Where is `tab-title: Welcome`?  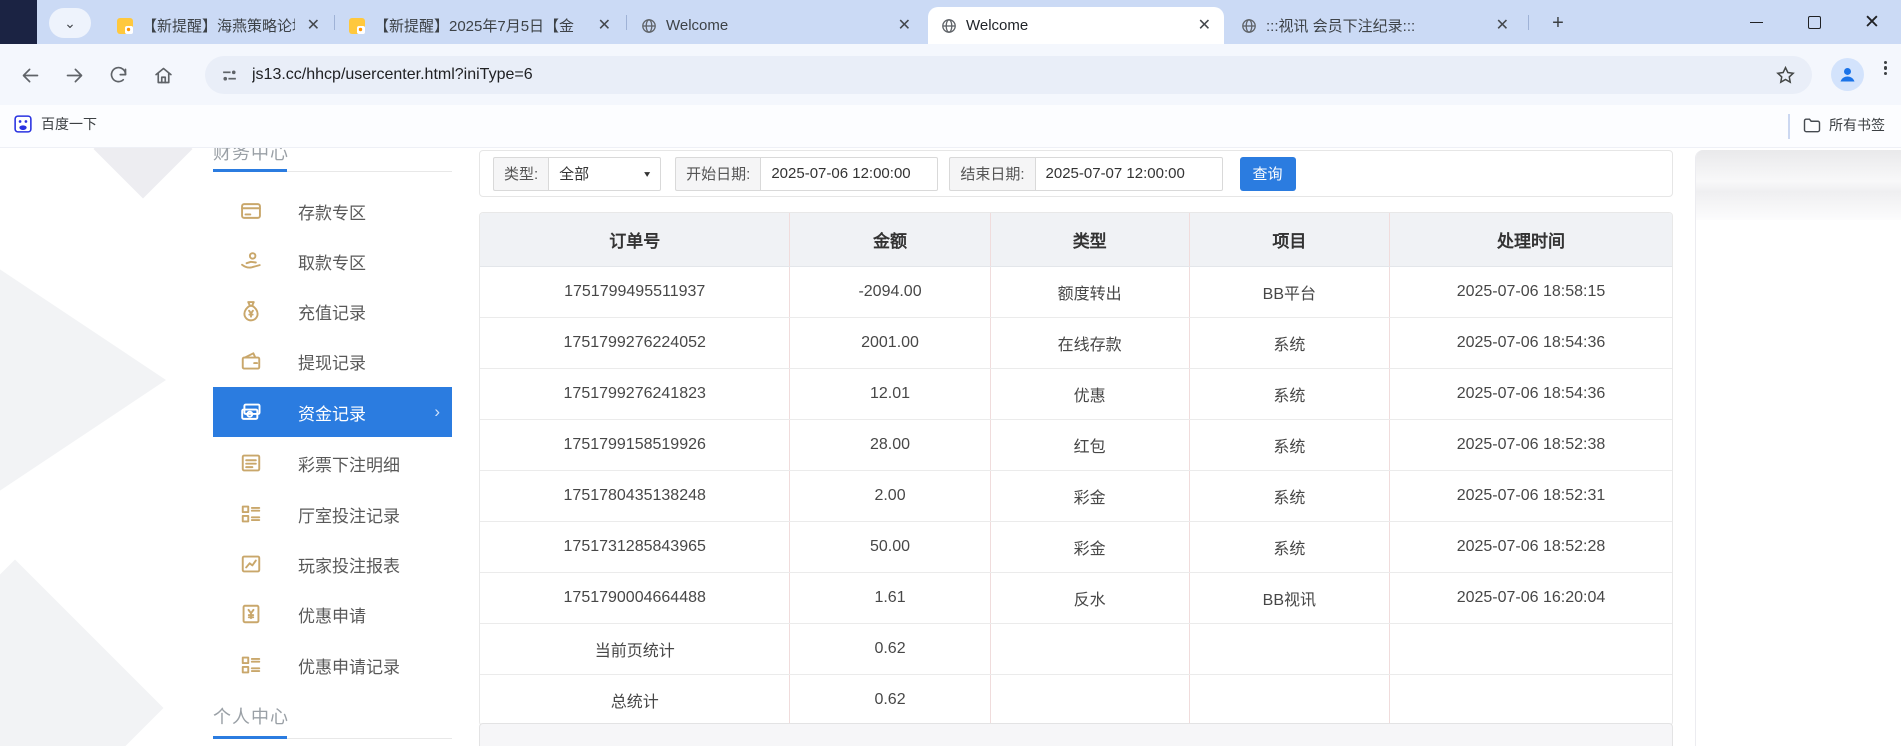
tab-title: Welcome is located at coordinates (997, 25).